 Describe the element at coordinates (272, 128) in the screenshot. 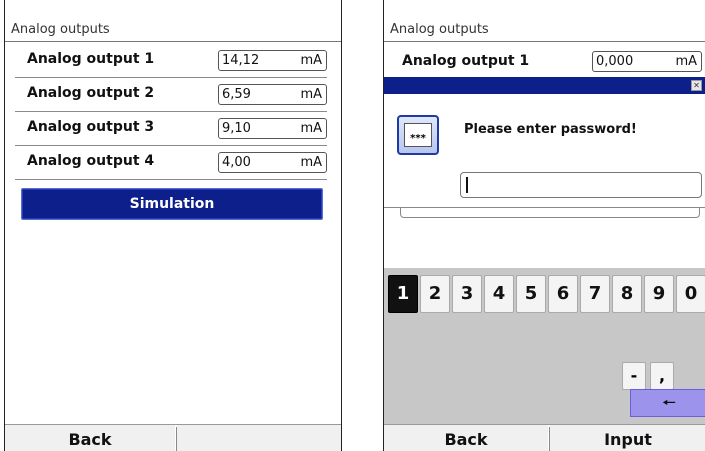

I see `value-field: 9,10 mA` at that location.